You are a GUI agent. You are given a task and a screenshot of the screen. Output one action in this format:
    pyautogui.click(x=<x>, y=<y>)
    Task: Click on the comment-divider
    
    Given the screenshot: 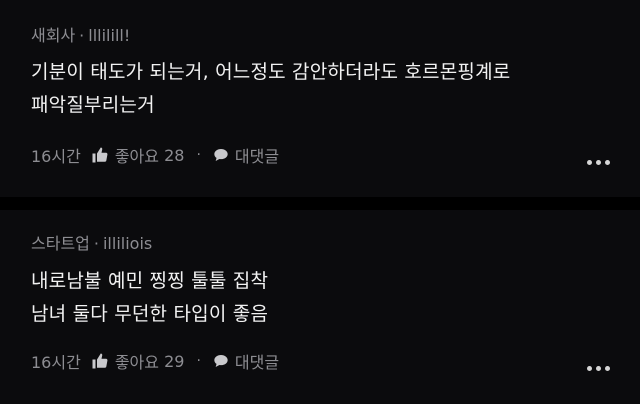 What is the action you would take?
    pyautogui.click(x=320, y=203)
    